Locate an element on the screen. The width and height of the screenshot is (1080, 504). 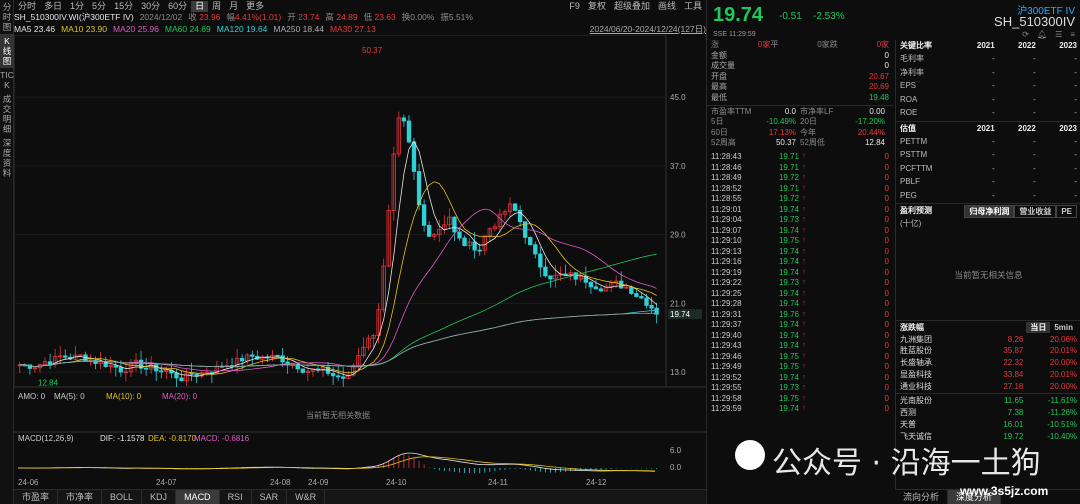
macd-axis-zero: 0.0 is located at coordinates (676, 467).